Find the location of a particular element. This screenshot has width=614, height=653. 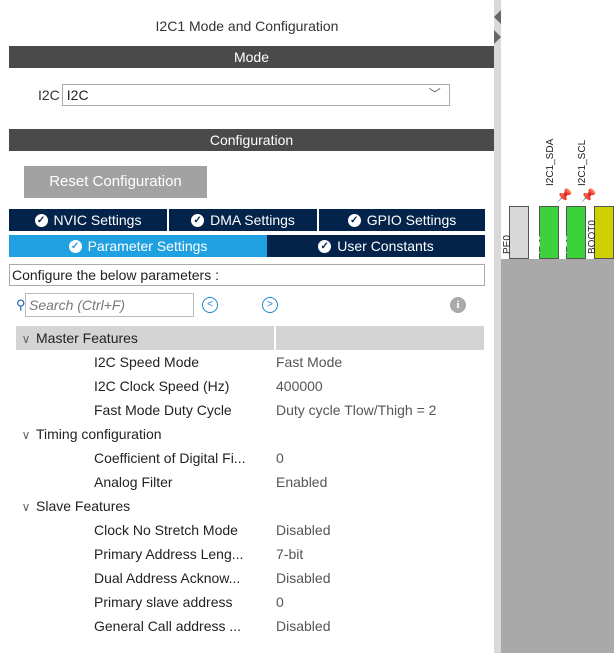

group-timing-configuration: ∨ Timing configuration is located at coordinates (250, 434).